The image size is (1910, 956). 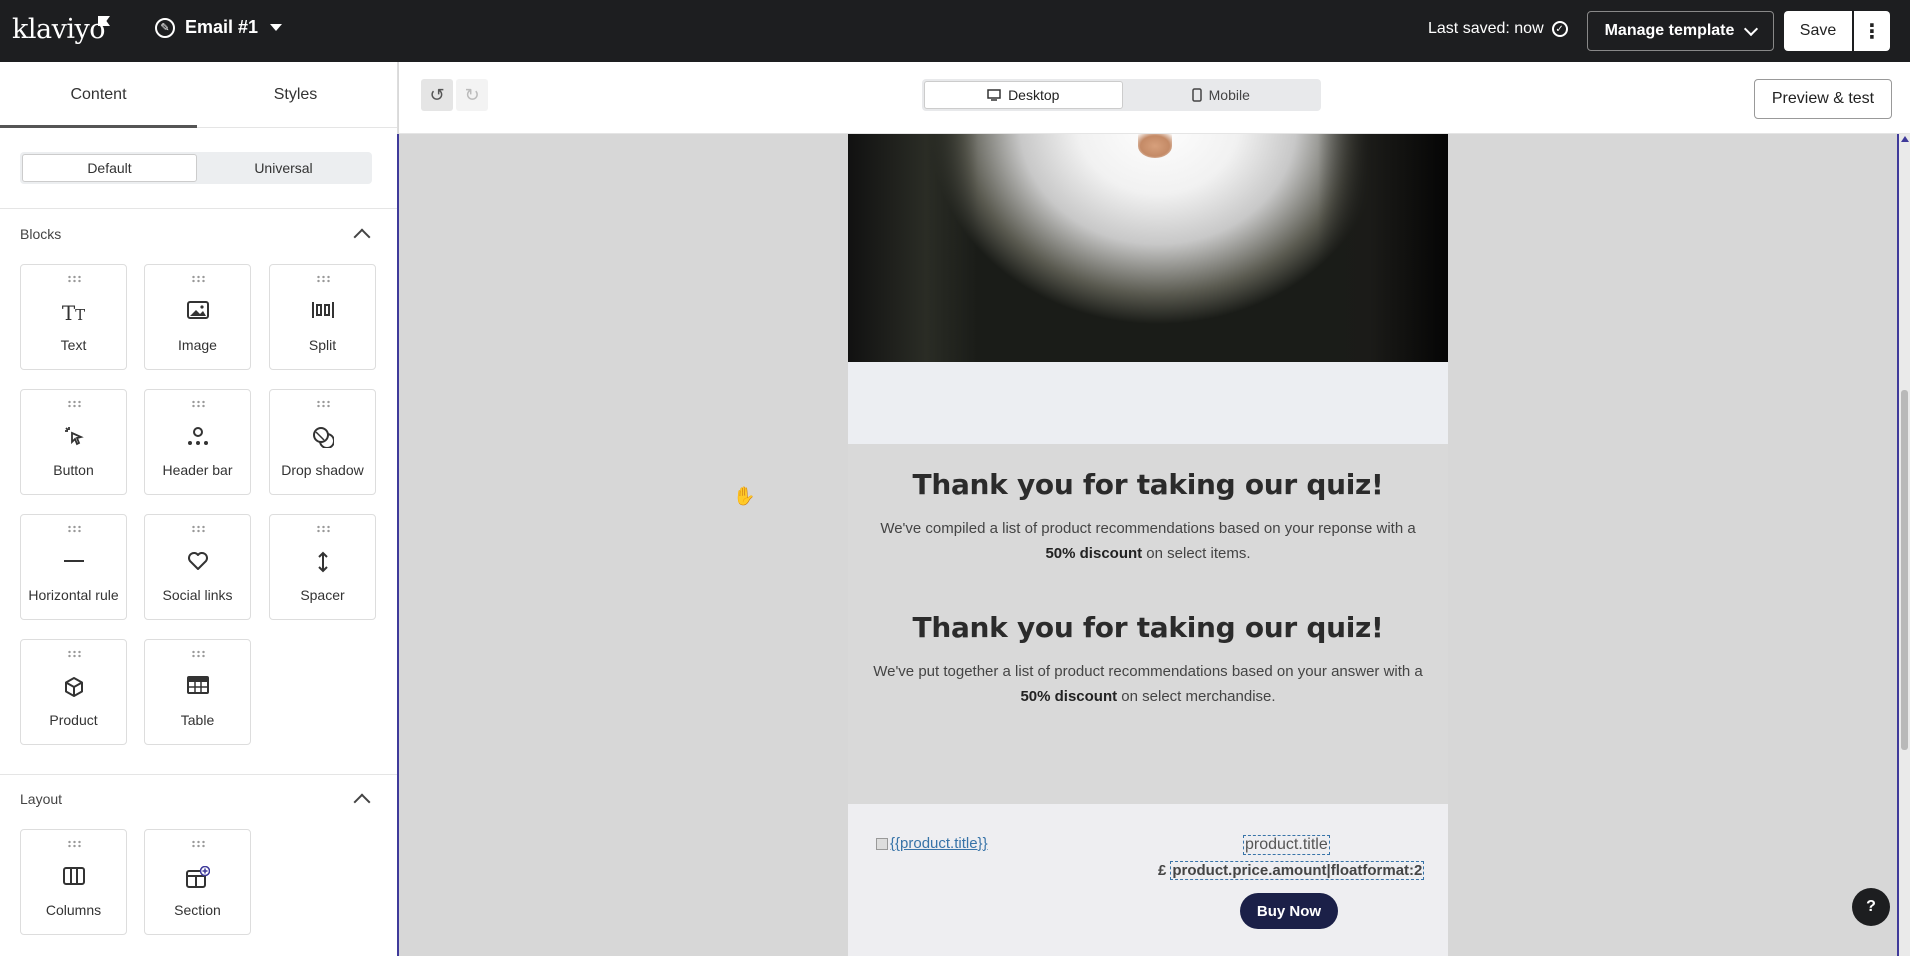 What do you see at coordinates (322, 345) in the screenshot?
I see `block-label: Split` at bounding box center [322, 345].